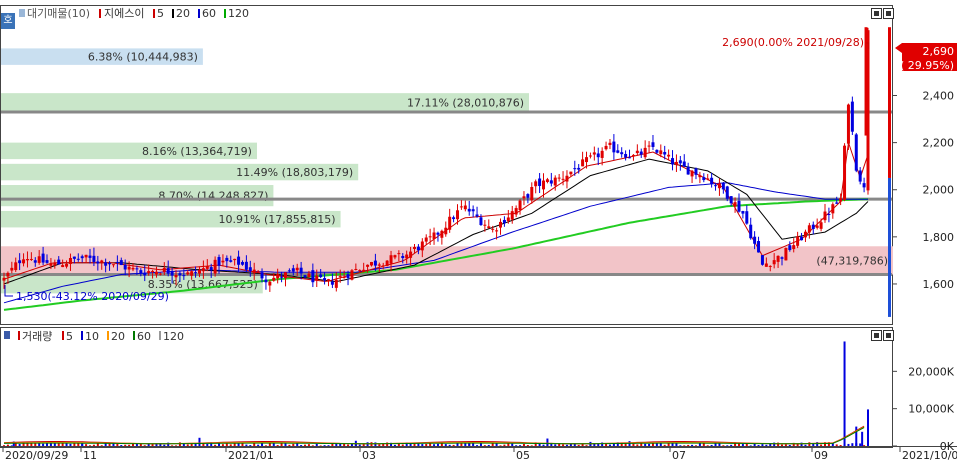 The width and height of the screenshot is (957, 463). I want to click on volume-ma-legend-label: 120, so click(173, 336).